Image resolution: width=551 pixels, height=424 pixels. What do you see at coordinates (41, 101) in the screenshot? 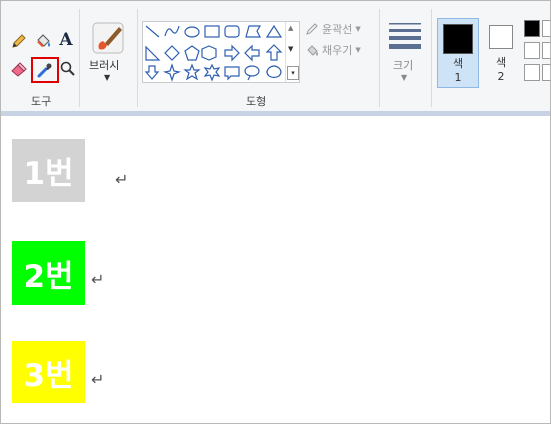
I see `tools-group-label: 도구` at bounding box center [41, 101].